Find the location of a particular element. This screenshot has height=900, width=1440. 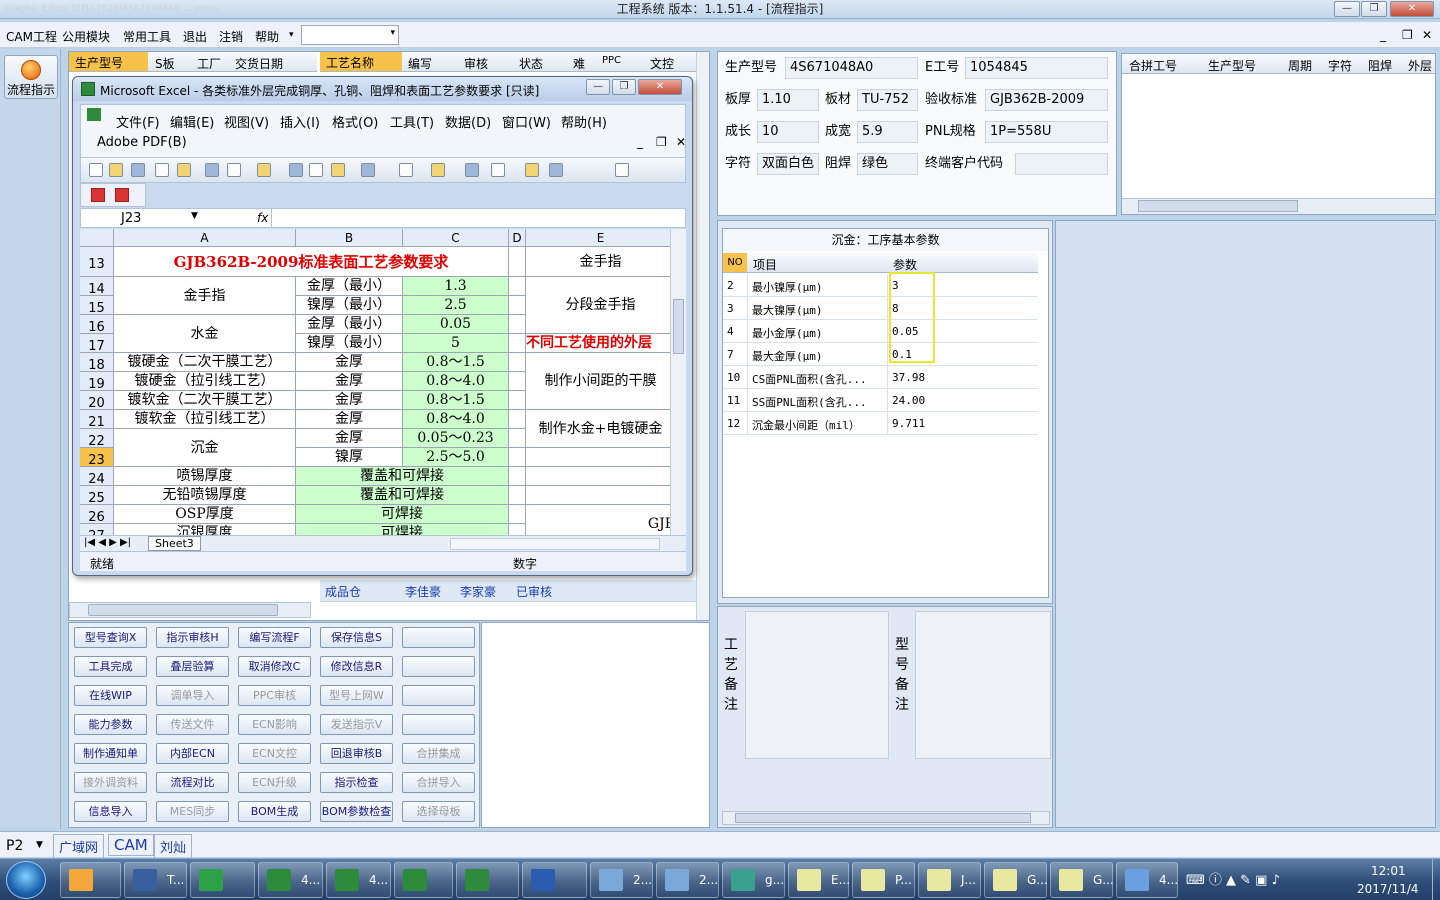

cell-a: 镀软金（拉引线工艺） is located at coordinates (205, 419).